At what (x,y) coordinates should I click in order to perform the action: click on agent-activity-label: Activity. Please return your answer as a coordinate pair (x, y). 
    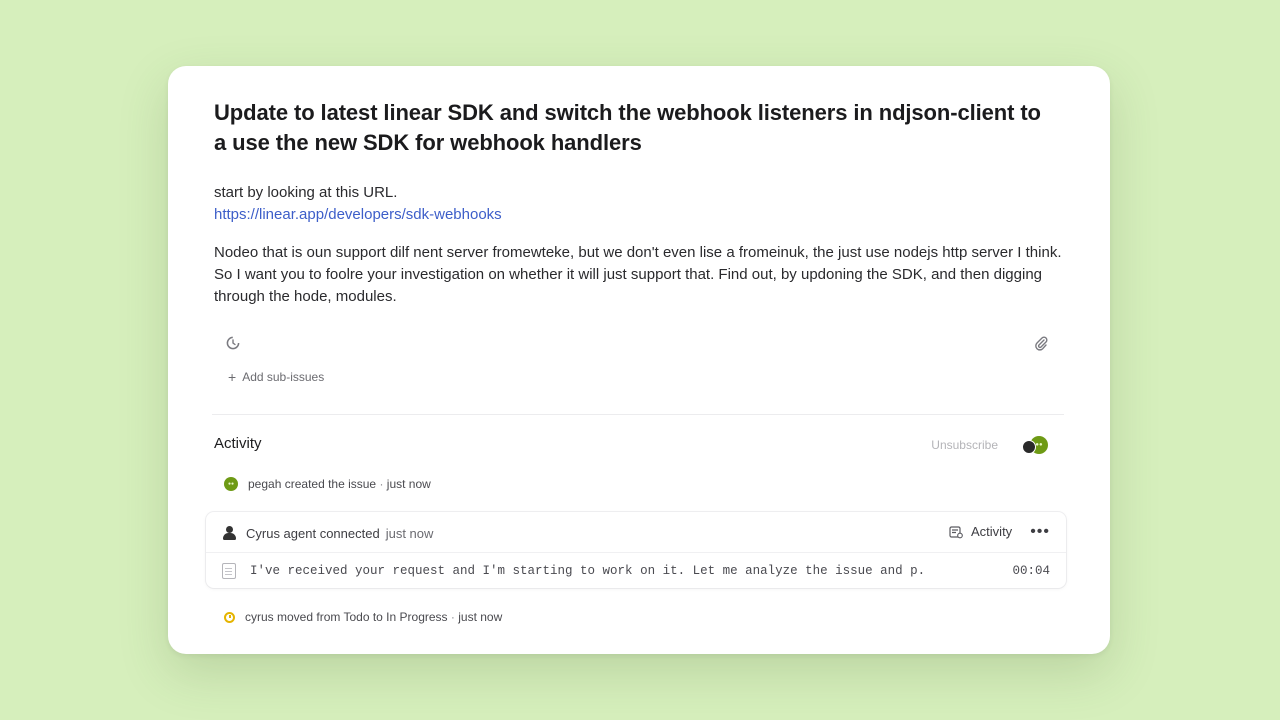
    Looking at the image, I should click on (992, 531).